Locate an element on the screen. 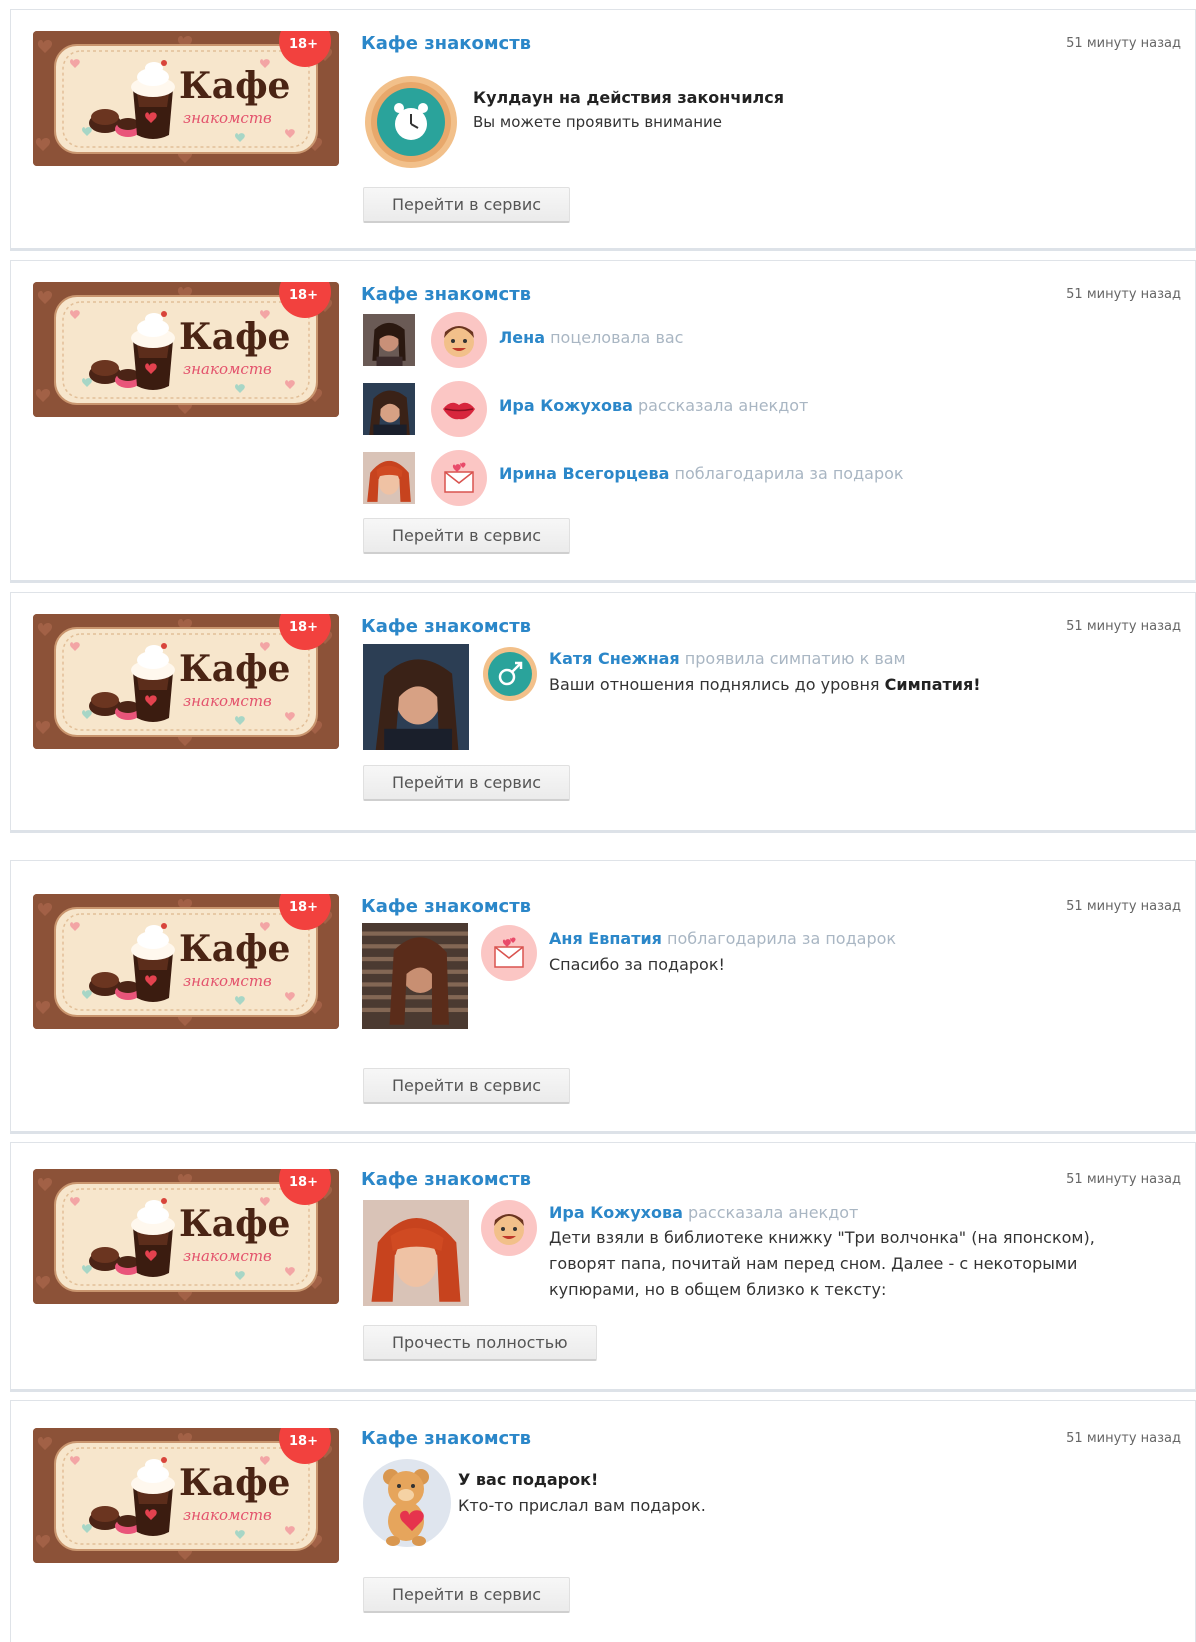  alarm-clock-icon is located at coordinates (411, 122).